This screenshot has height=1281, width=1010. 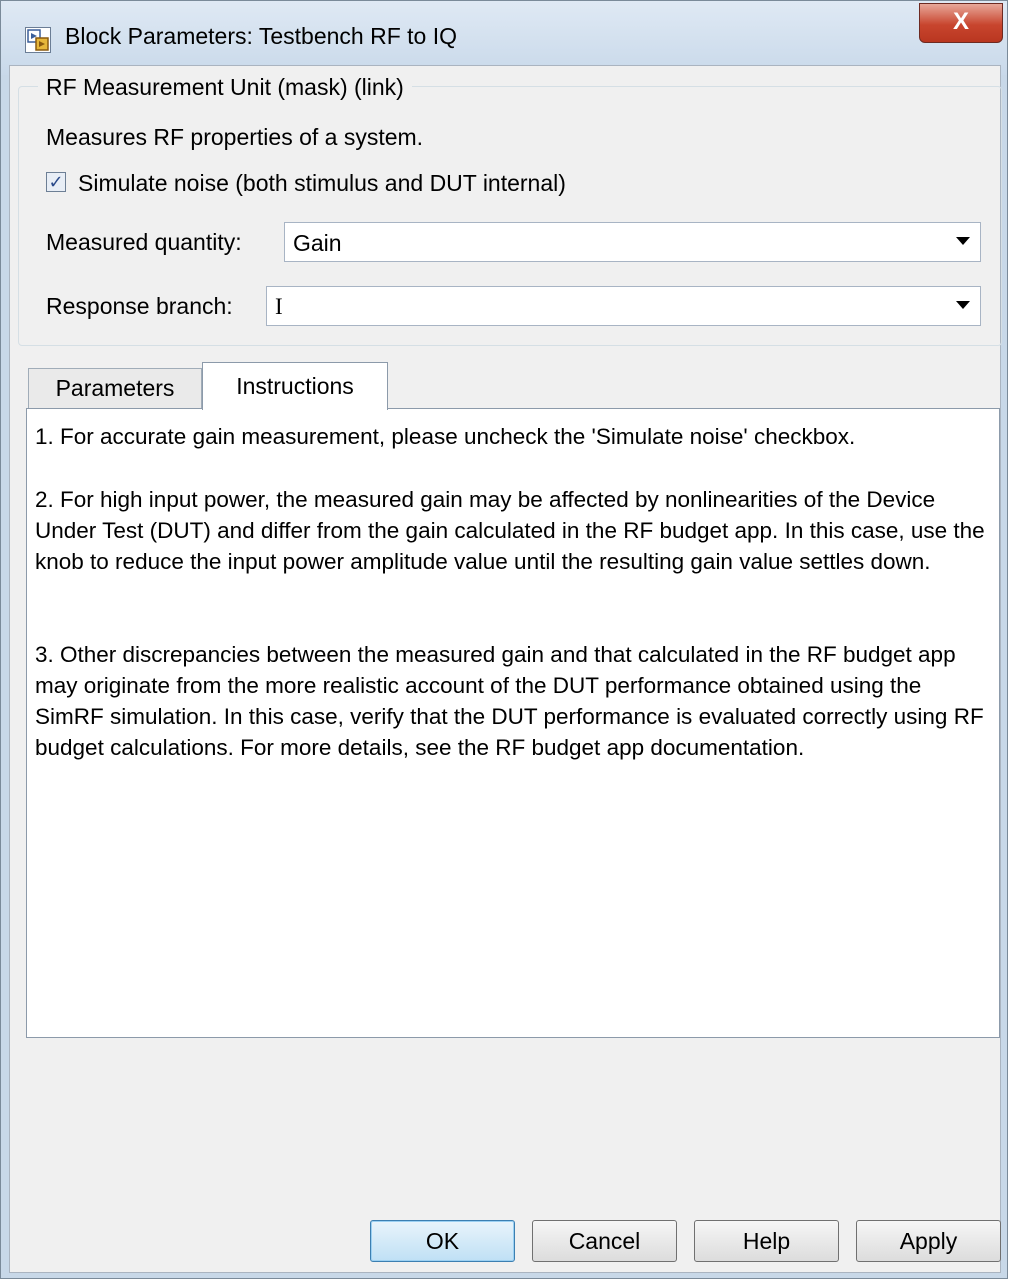 I want to click on tab-instructions: Instructions, so click(x=295, y=386).